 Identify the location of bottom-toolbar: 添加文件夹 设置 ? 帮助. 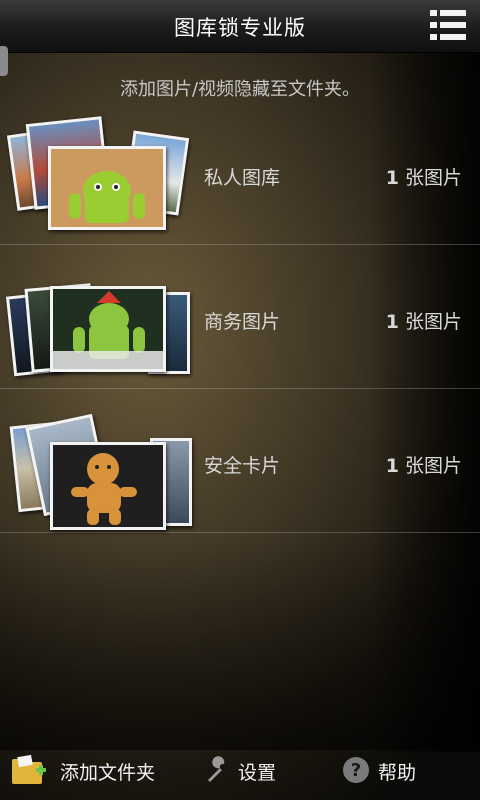
(240, 771).